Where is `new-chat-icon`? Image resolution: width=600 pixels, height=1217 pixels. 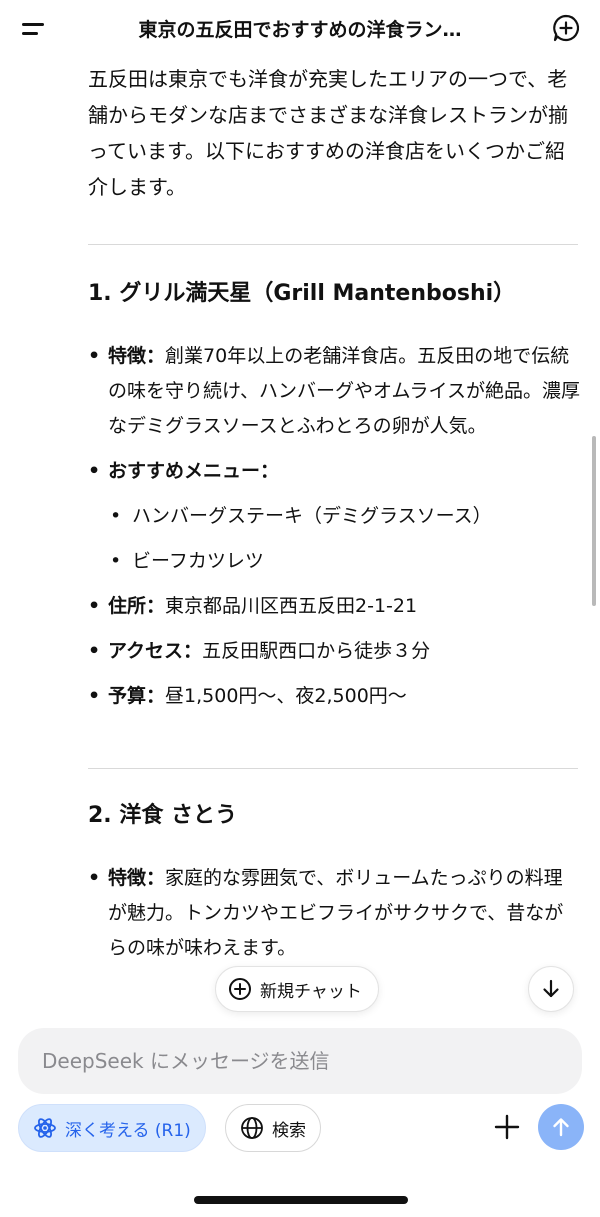 new-chat-icon is located at coordinates (566, 28).